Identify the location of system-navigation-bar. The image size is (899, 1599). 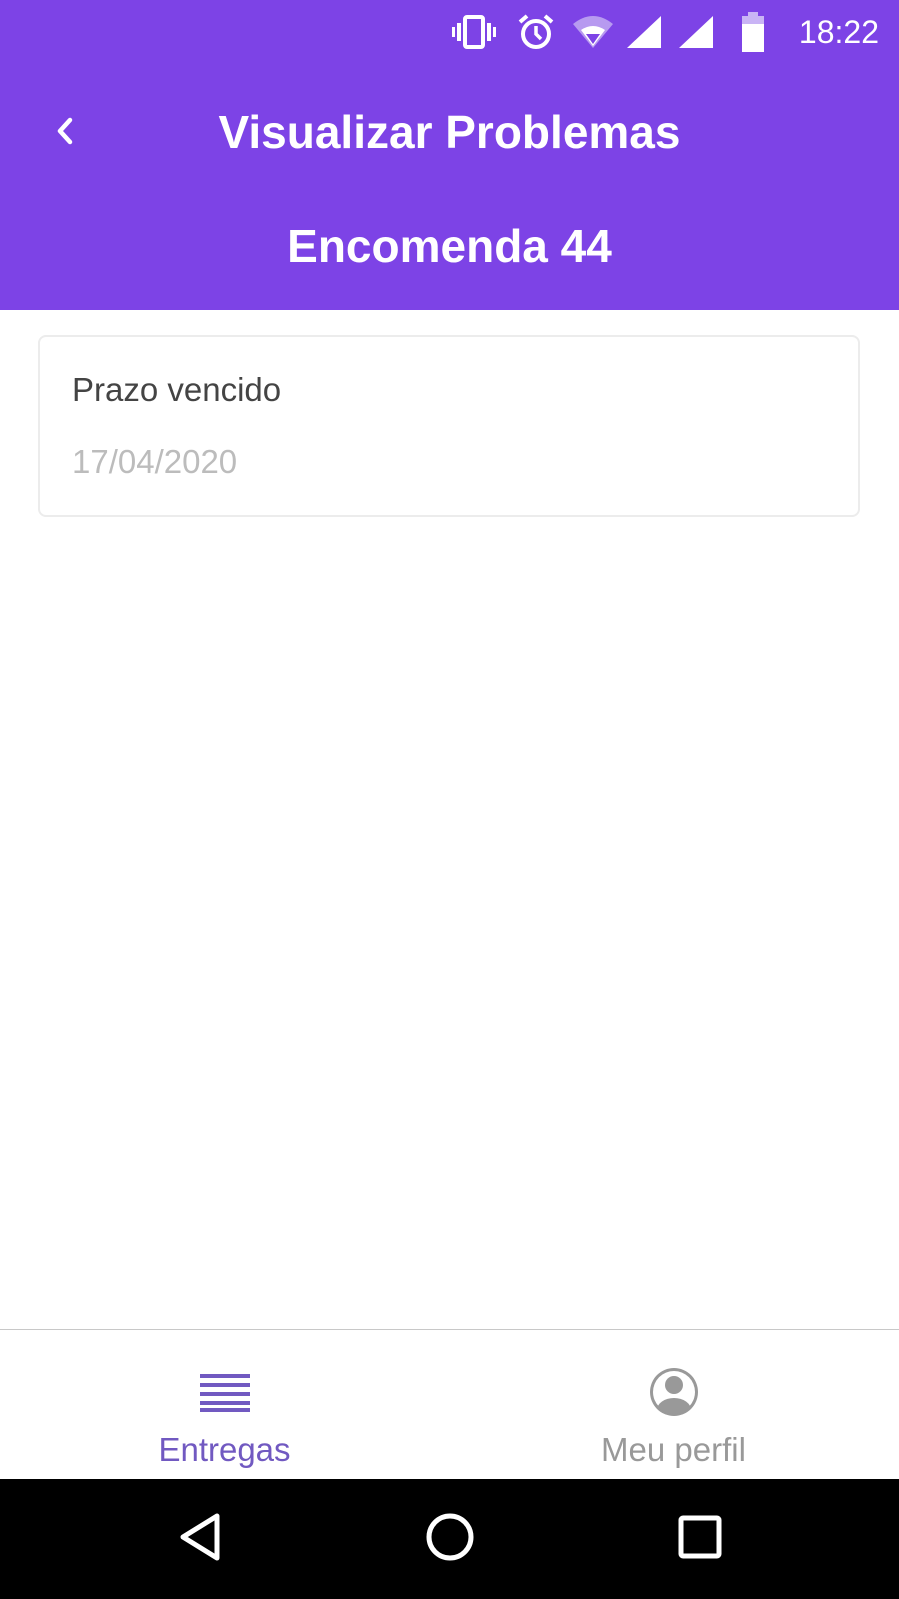
(449, 1539).